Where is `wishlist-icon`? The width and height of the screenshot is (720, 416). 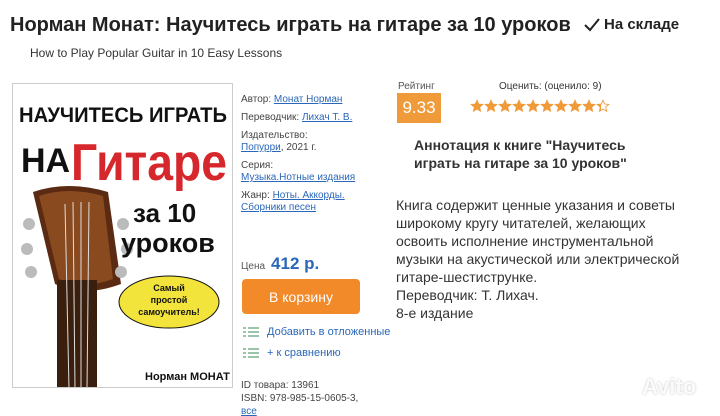 wishlist-icon is located at coordinates (251, 332).